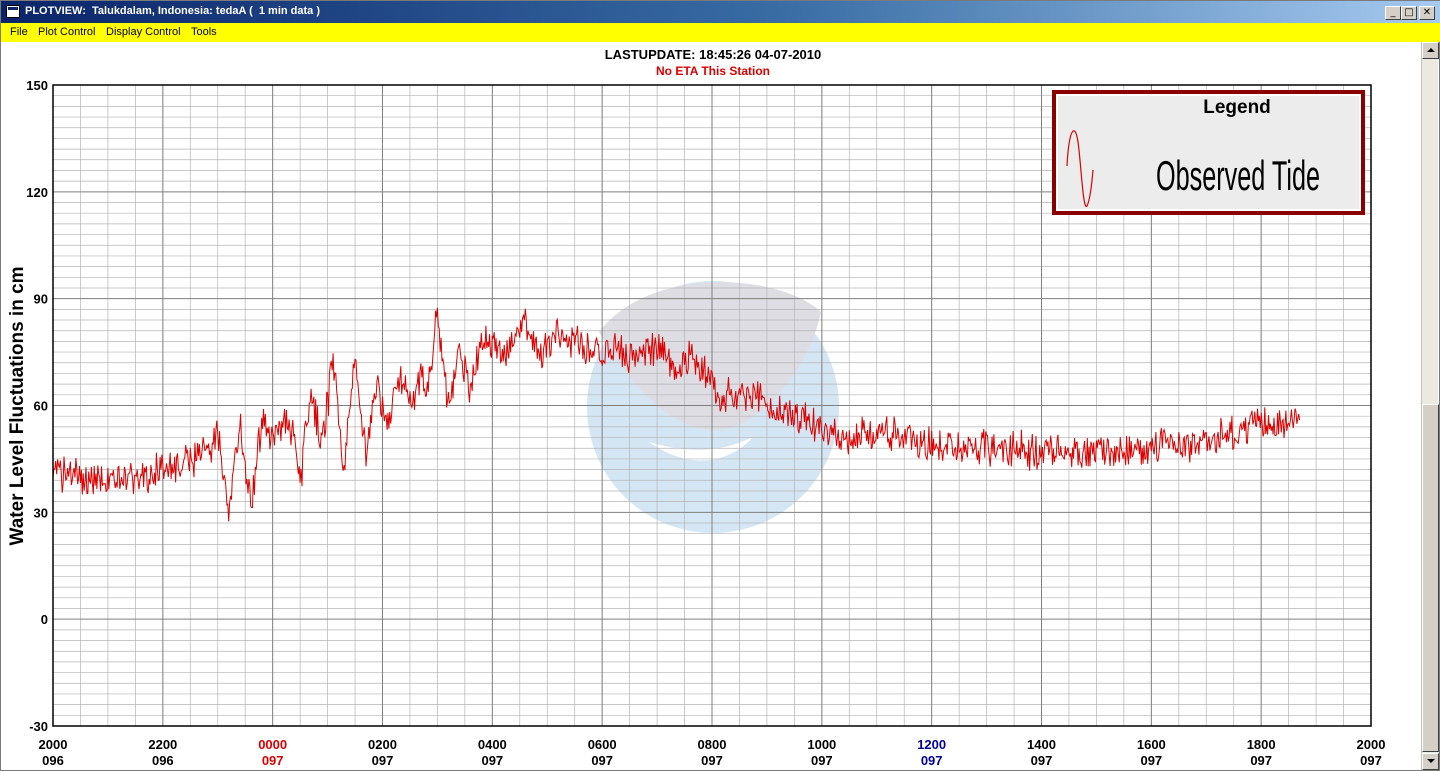  Describe the element at coordinates (1237, 107) in the screenshot. I see `legend-title: Legend` at that location.